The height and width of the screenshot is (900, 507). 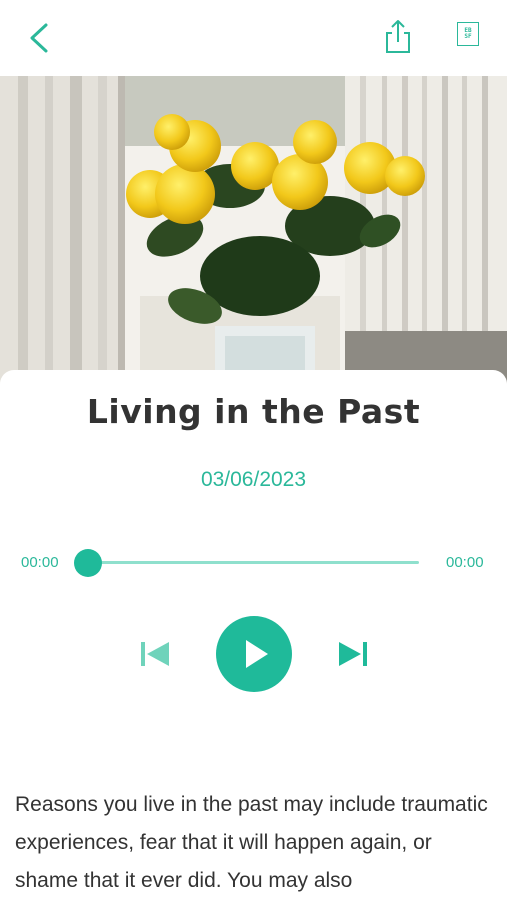 What do you see at coordinates (465, 562) in the screenshot?
I see `total-duration: 00:00` at bounding box center [465, 562].